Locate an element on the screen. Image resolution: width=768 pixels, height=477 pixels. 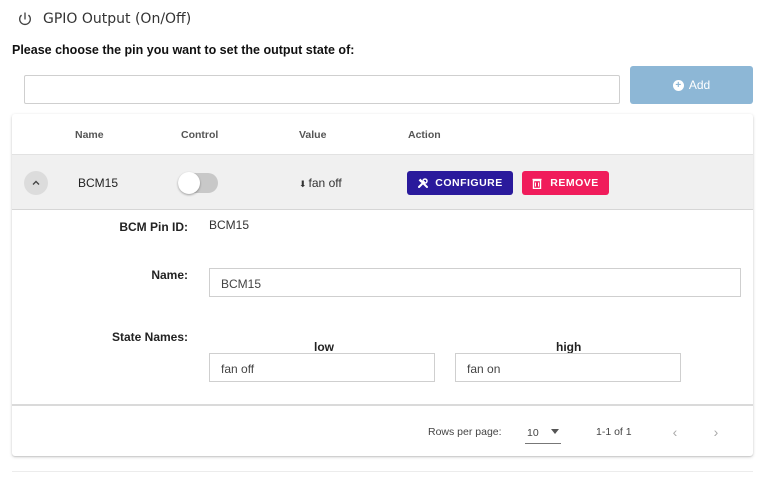
pagination-range: 1-1 of 1 is located at coordinates (614, 432).